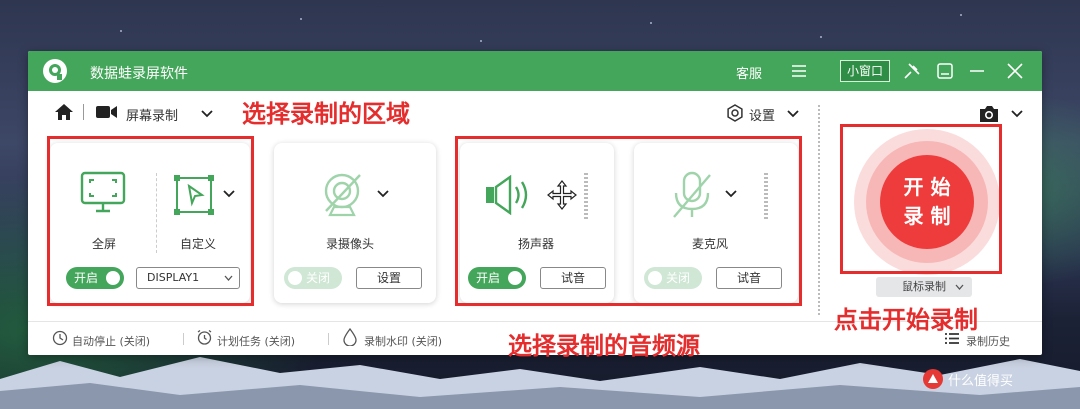 This screenshot has width=1080, height=409. I want to click on settings-button: 设置, so click(762, 114).